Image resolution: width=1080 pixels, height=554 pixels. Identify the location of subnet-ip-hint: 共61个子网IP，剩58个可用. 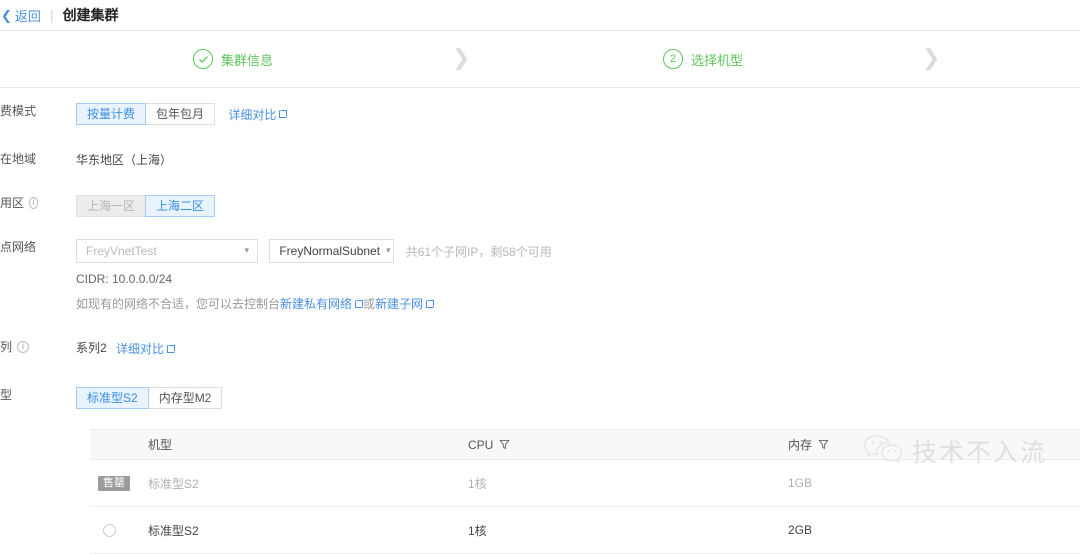
(478, 251).